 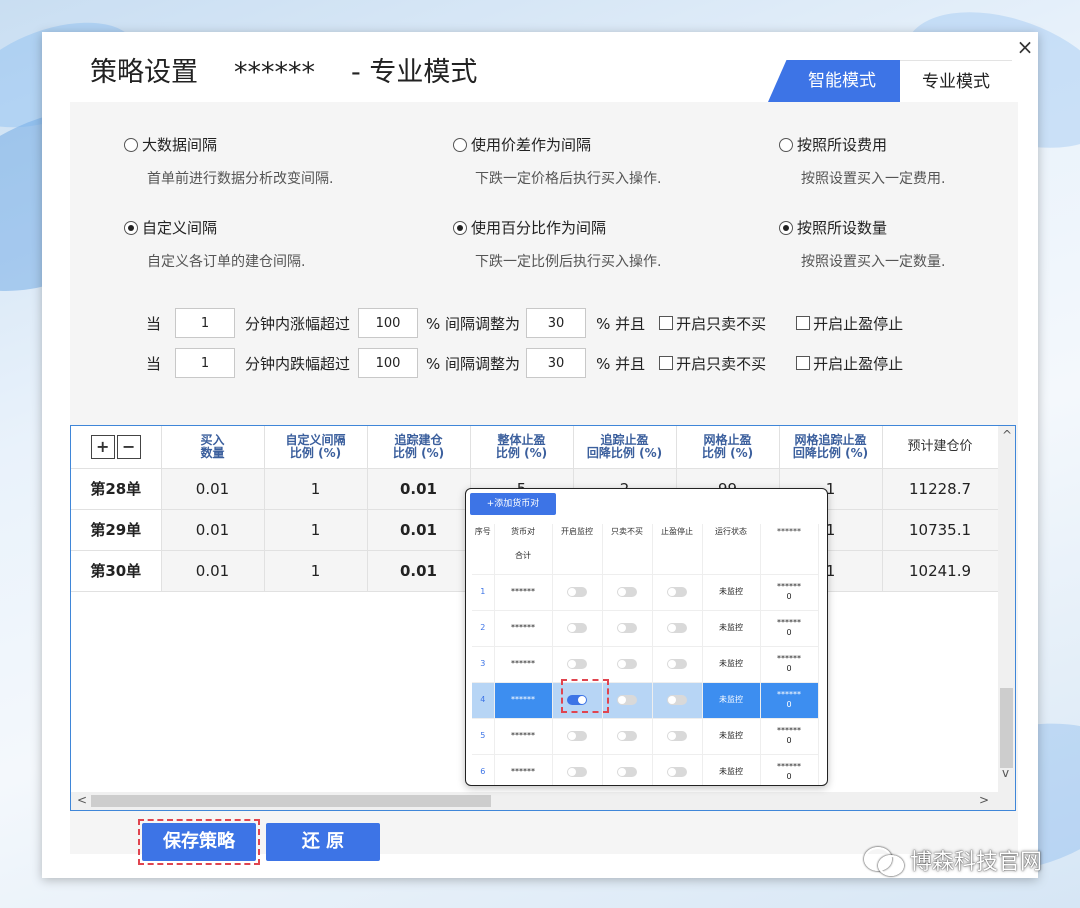 What do you see at coordinates (645, 736) in the screenshot?
I see `table-row: 5 ****** 未监控 ****** 0` at bounding box center [645, 736].